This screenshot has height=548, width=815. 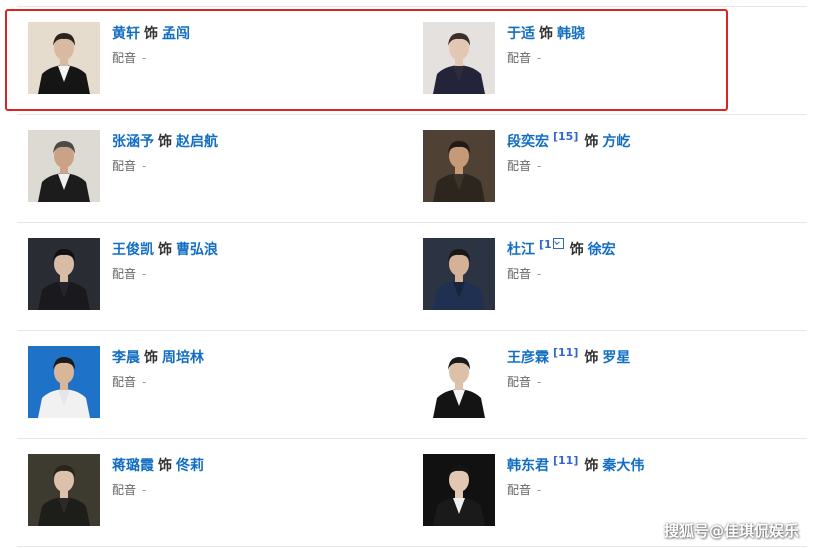 What do you see at coordinates (208, 494) in the screenshot?
I see `cast-item: 蒋璐霞饰佟莉 配音 -` at bounding box center [208, 494].